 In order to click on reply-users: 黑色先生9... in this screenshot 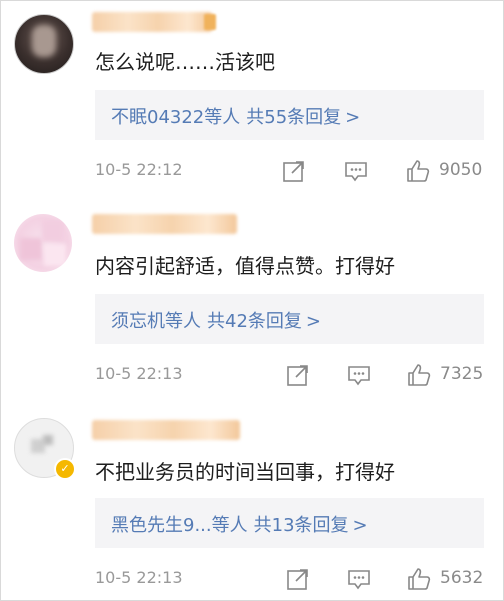, I will do `click(161, 525)`.